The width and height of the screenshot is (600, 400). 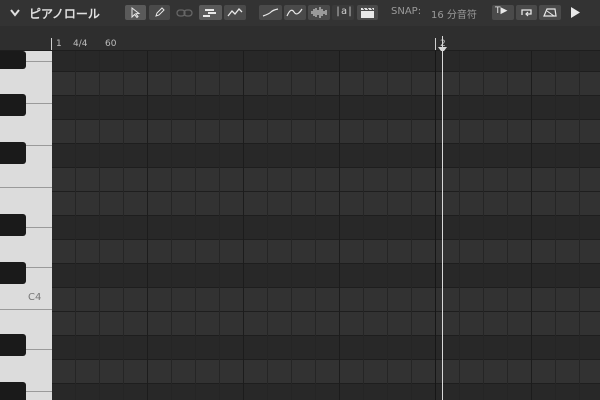 I want to click on loop-button, so click(x=526, y=12).